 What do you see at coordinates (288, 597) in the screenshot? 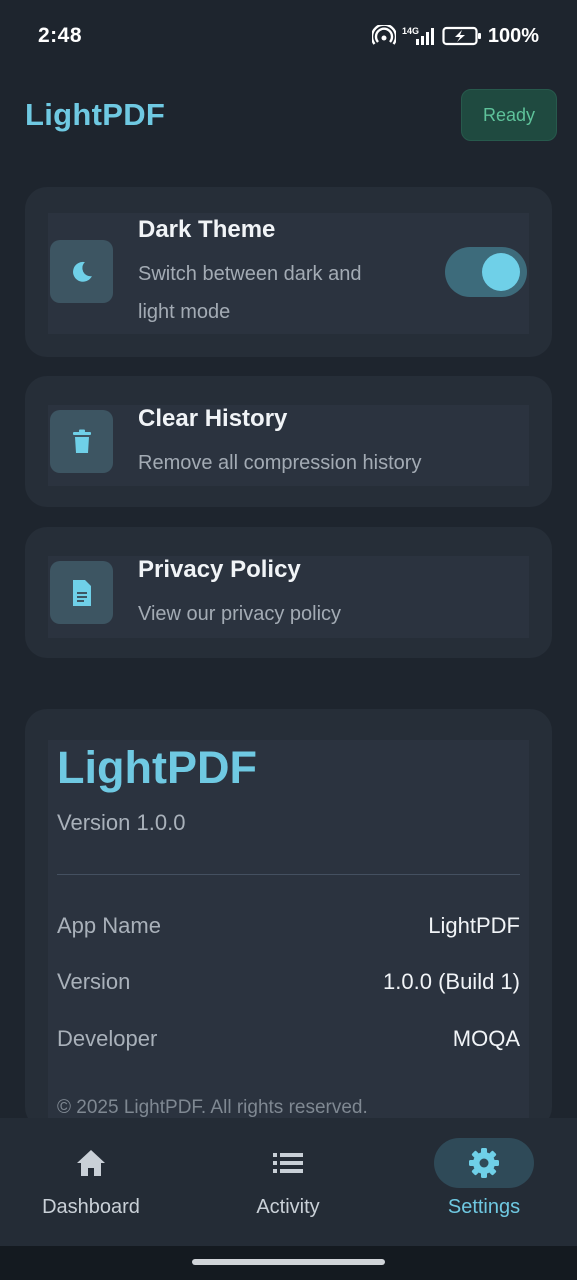
I see `privacy-policy-row: Privacy Policy View our privacy policy` at bounding box center [288, 597].